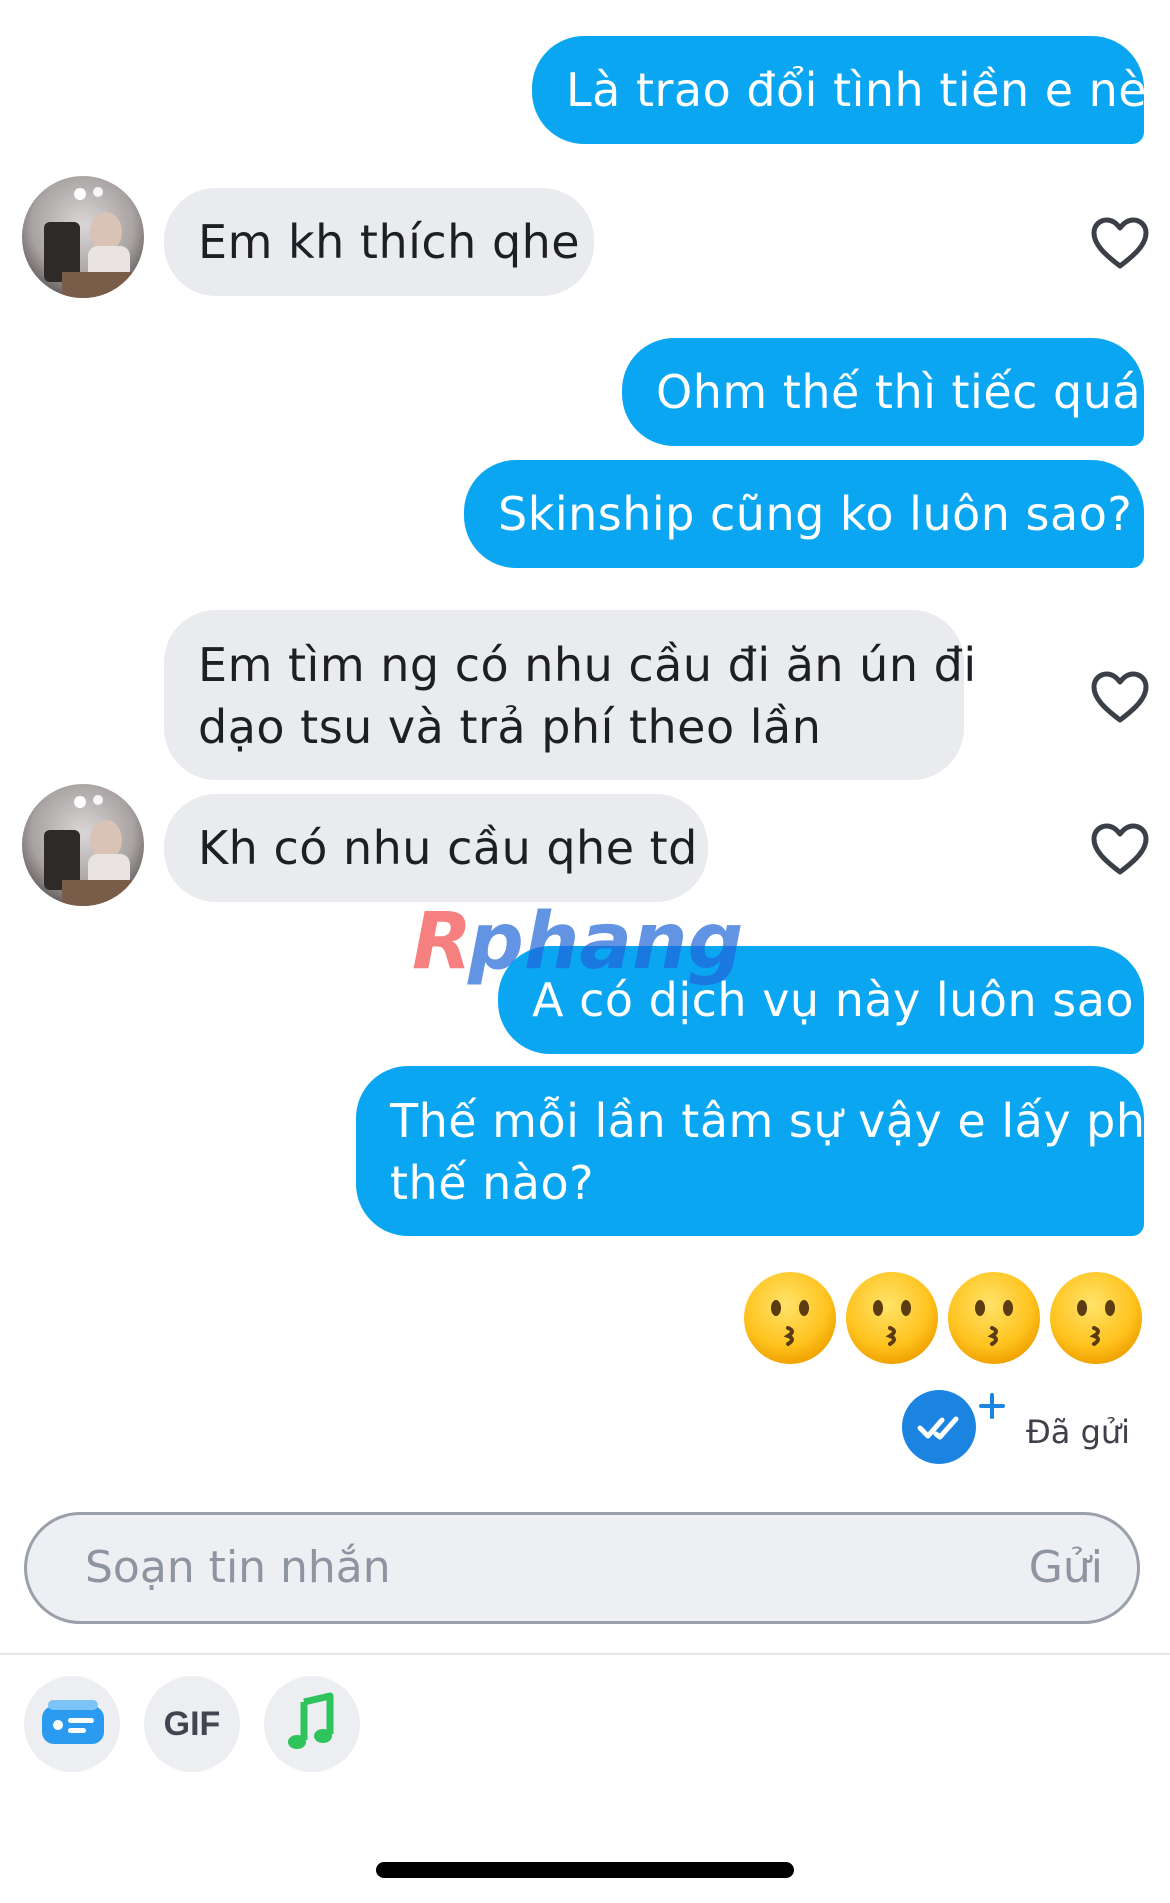 The width and height of the screenshot is (1170, 1903). What do you see at coordinates (1078, 1432) in the screenshot?
I see `sent-status: Đã gửi` at bounding box center [1078, 1432].